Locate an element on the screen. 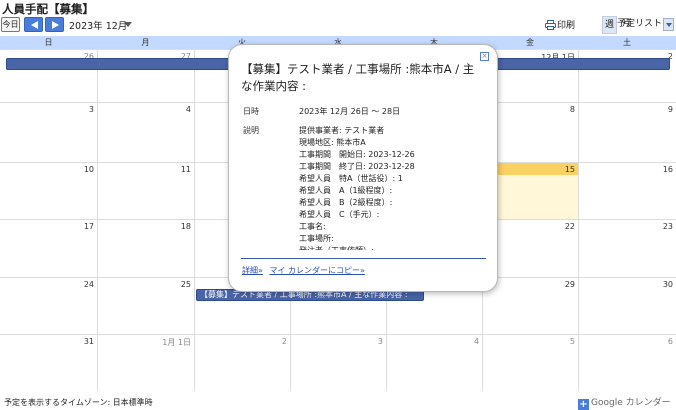  weekday-sun: 日 is located at coordinates (48, 42).